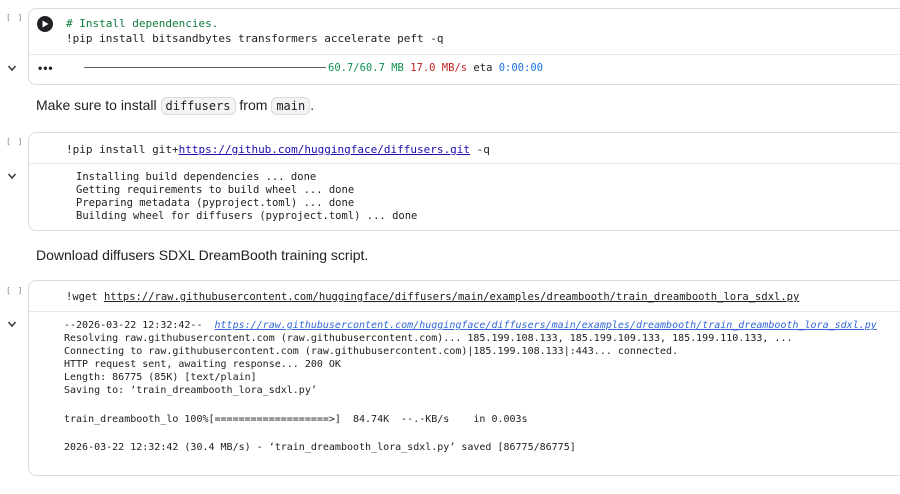 The height and width of the screenshot is (494, 900). I want to click on progress-bar, so click(205, 67).